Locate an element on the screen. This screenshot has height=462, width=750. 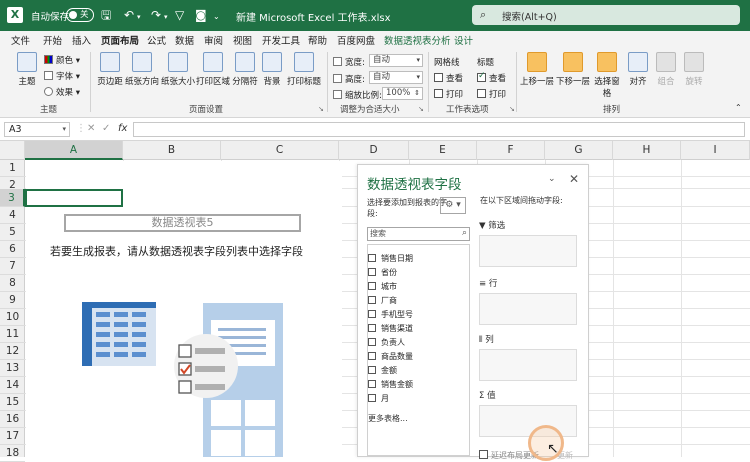
selection-pane-button: 选择窗格 is located at coordinates (607, 75).